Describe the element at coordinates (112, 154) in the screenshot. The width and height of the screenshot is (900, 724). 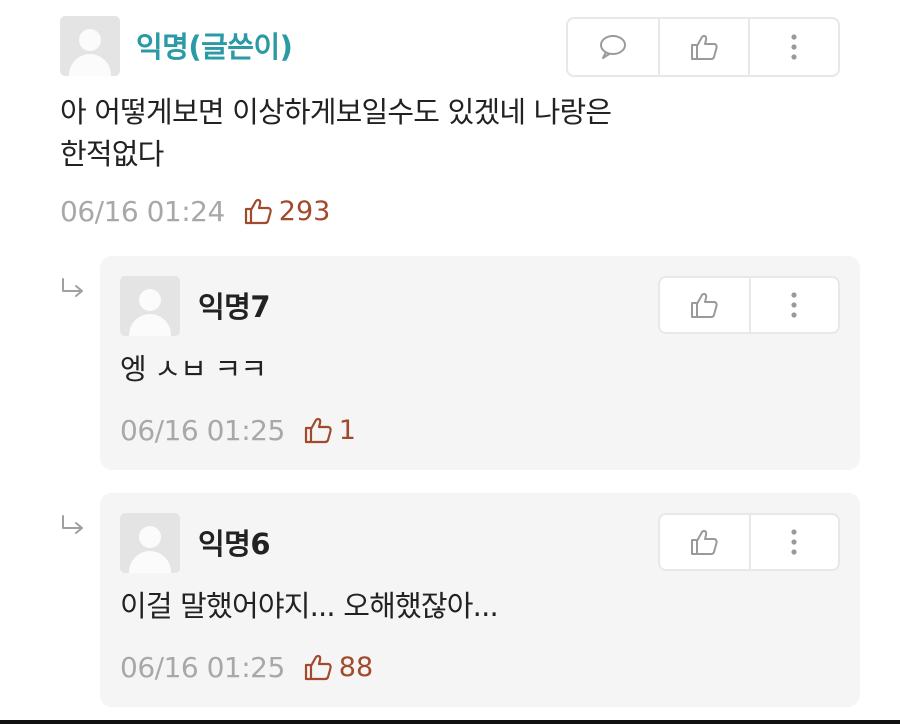
I see `comment-text-line-2: 한적없다` at that location.